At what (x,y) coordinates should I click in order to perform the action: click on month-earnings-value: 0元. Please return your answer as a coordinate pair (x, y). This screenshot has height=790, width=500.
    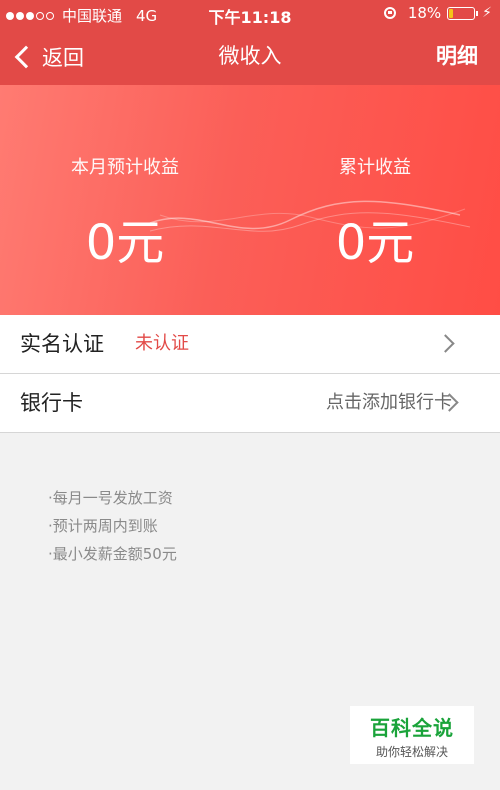
    Looking at the image, I should click on (125, 243).